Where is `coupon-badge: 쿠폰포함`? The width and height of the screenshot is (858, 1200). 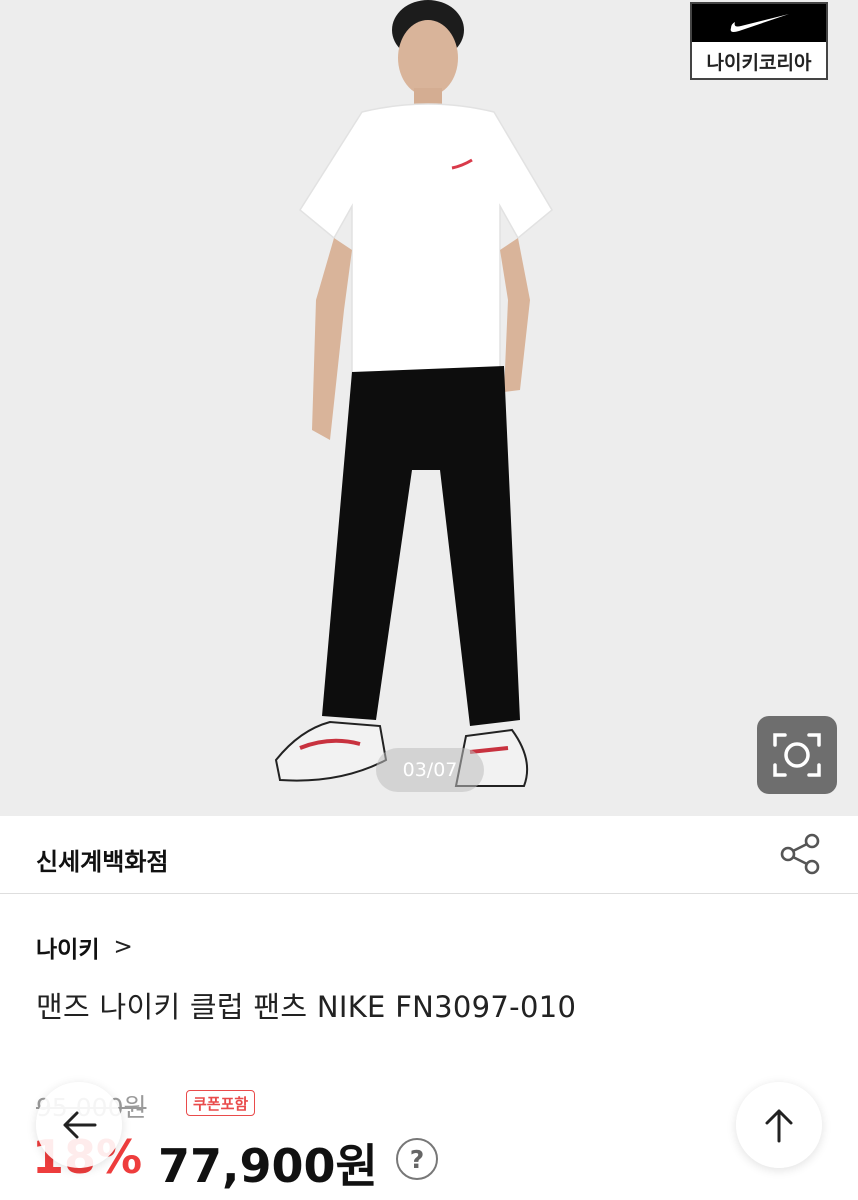
coupon-badge: 쿠폰포함 is located at coordinates (221, 1103).